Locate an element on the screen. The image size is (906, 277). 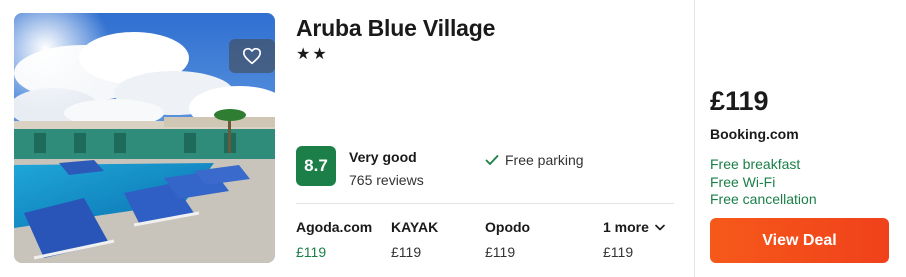
chevron-down-icon is located at coordinates (660, 227).